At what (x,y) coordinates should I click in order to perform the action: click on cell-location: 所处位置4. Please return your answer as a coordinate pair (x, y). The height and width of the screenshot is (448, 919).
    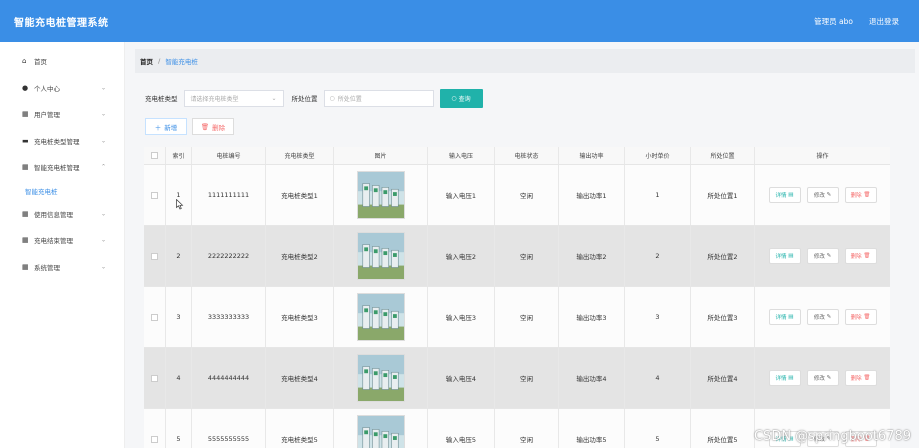
    Looking at the image, I should click on (722, 379).